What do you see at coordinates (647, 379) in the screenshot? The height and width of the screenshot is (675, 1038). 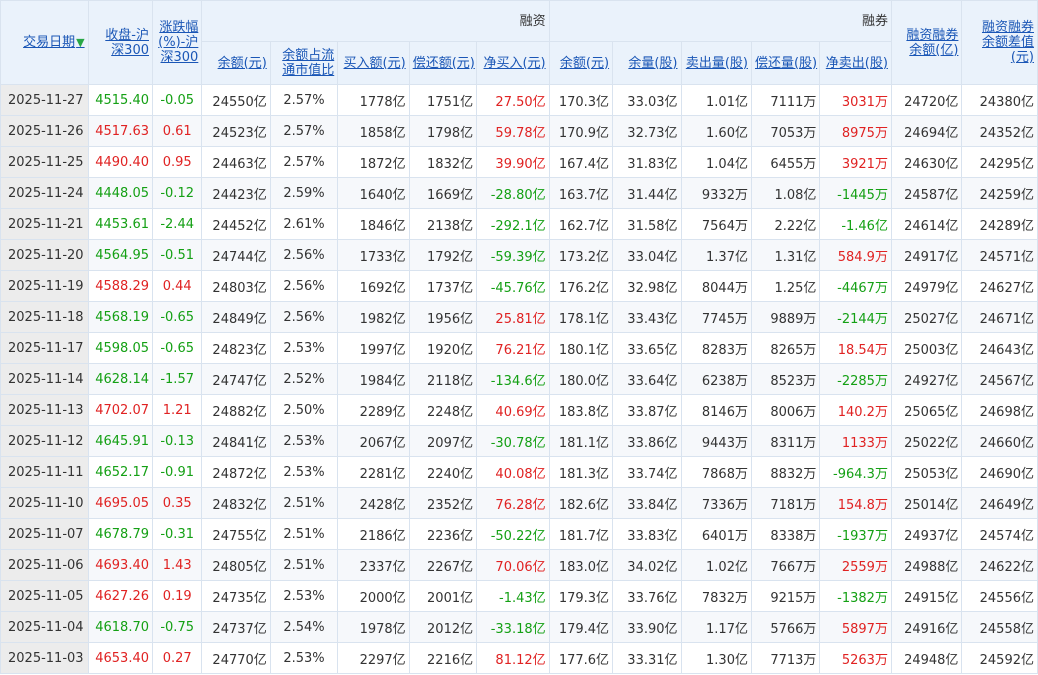 I see `short-qty-cell: 33.64亿` at bounding box center [647, 379].